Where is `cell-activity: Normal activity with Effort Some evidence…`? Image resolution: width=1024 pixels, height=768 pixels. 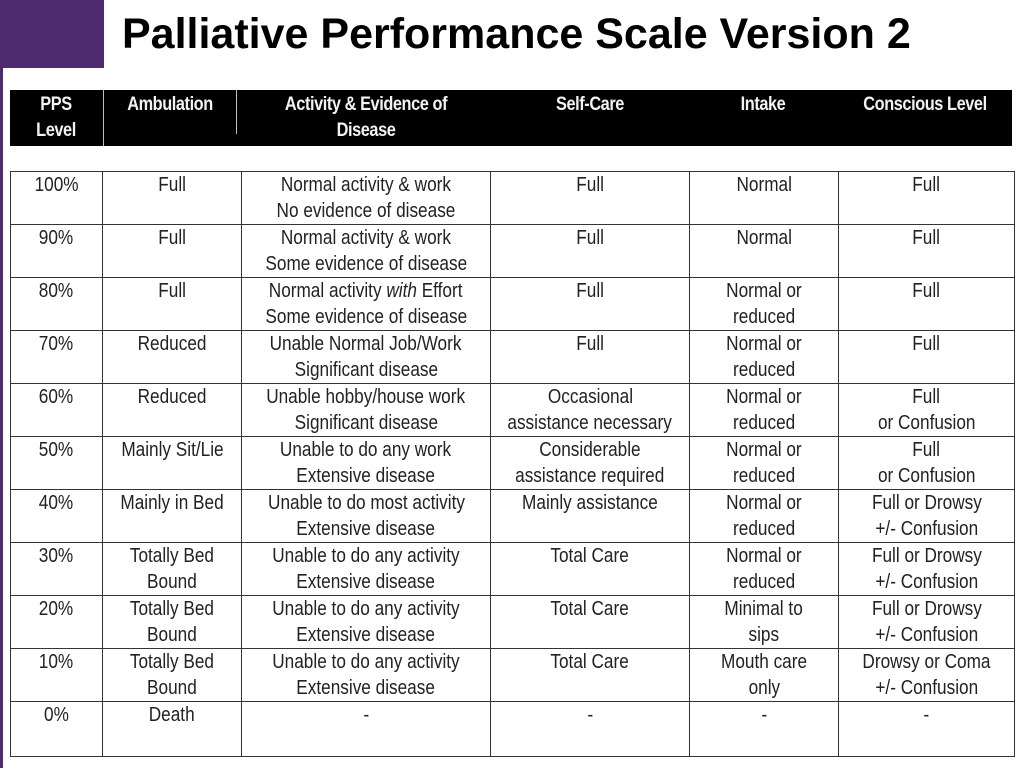
cell-activity: Normal activity with Effort Some evidence… is located at coordinates (366, 304).